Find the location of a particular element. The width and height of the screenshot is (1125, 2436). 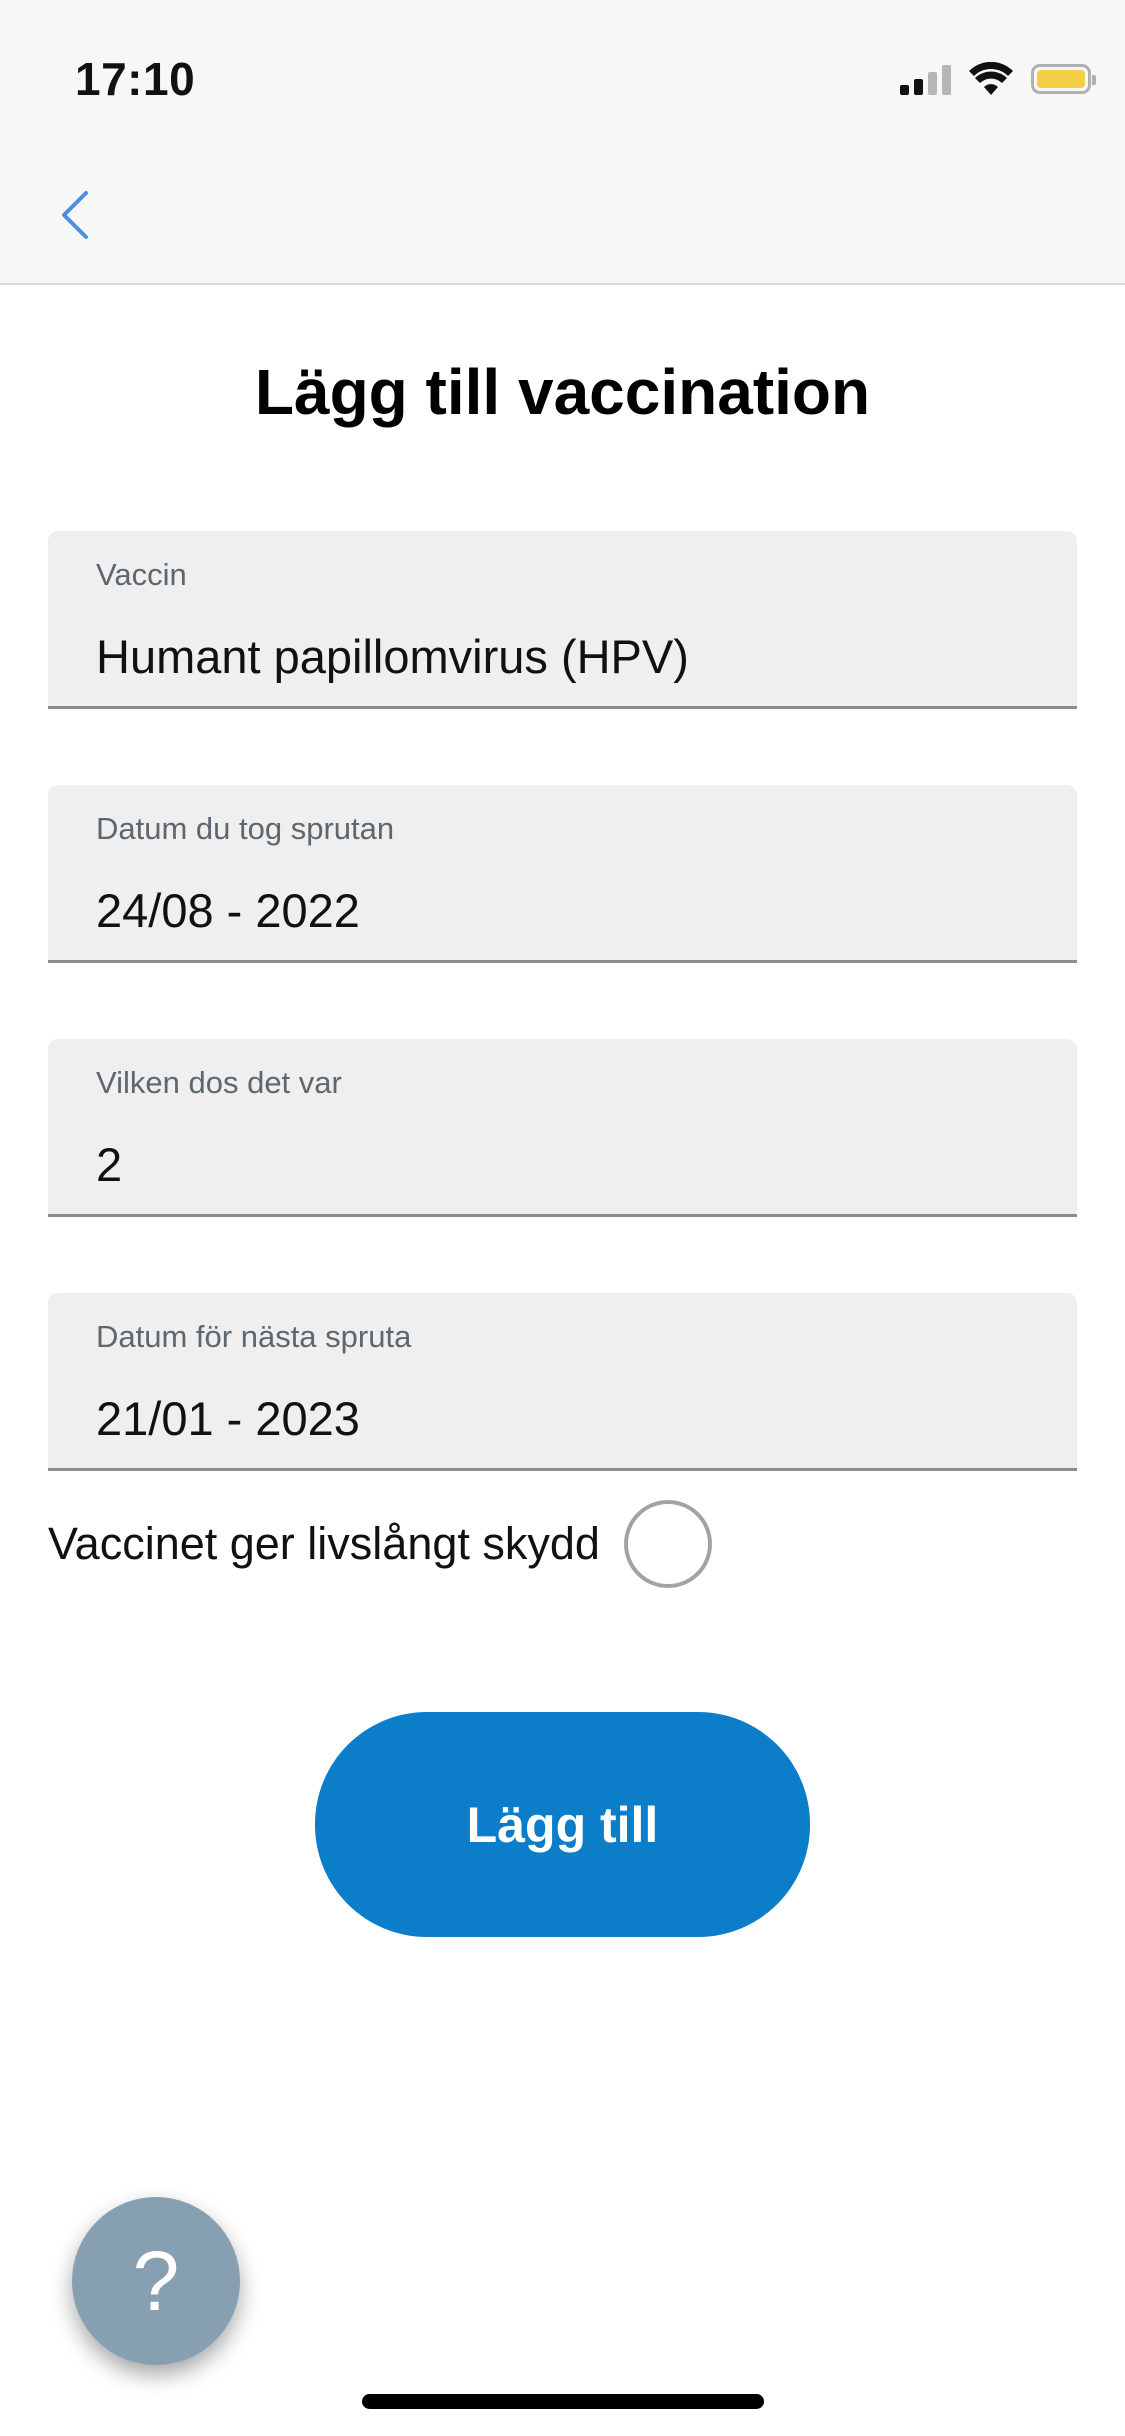

back-button is located at coordinates (75, 215).